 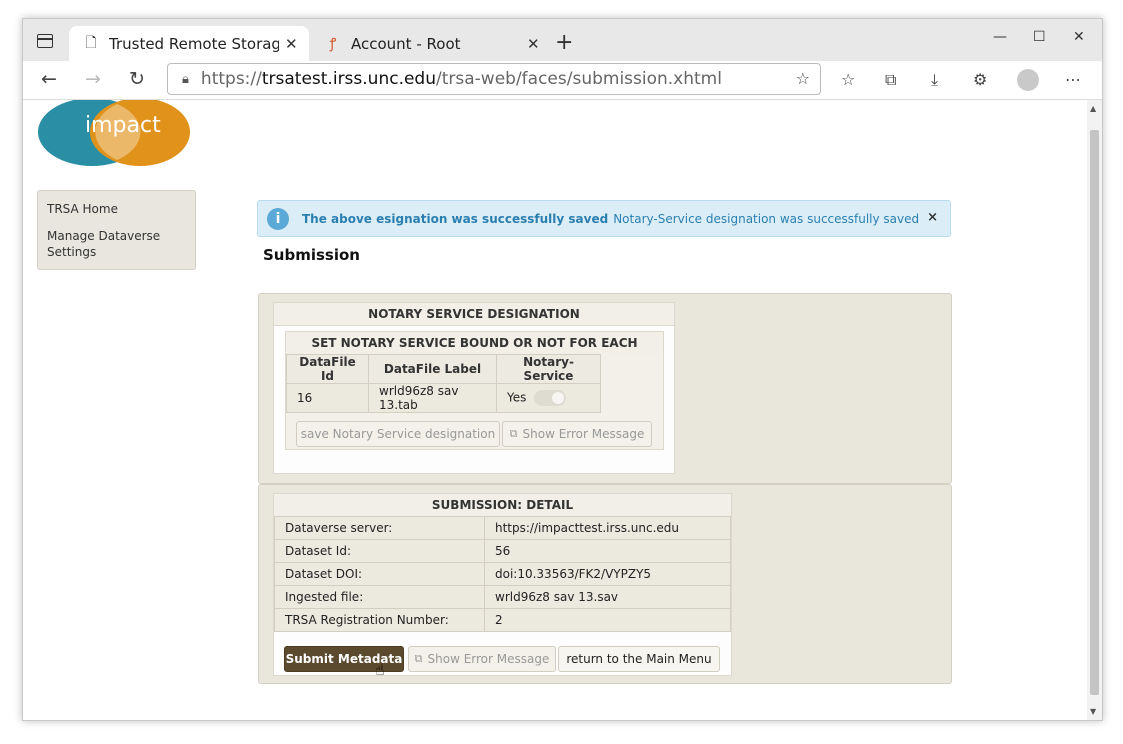 What do you see at coordinates (333, 44) in the screenshot?
I see `ubuntu-sso-icon: ꝭ` at bounding box center [333, 44].